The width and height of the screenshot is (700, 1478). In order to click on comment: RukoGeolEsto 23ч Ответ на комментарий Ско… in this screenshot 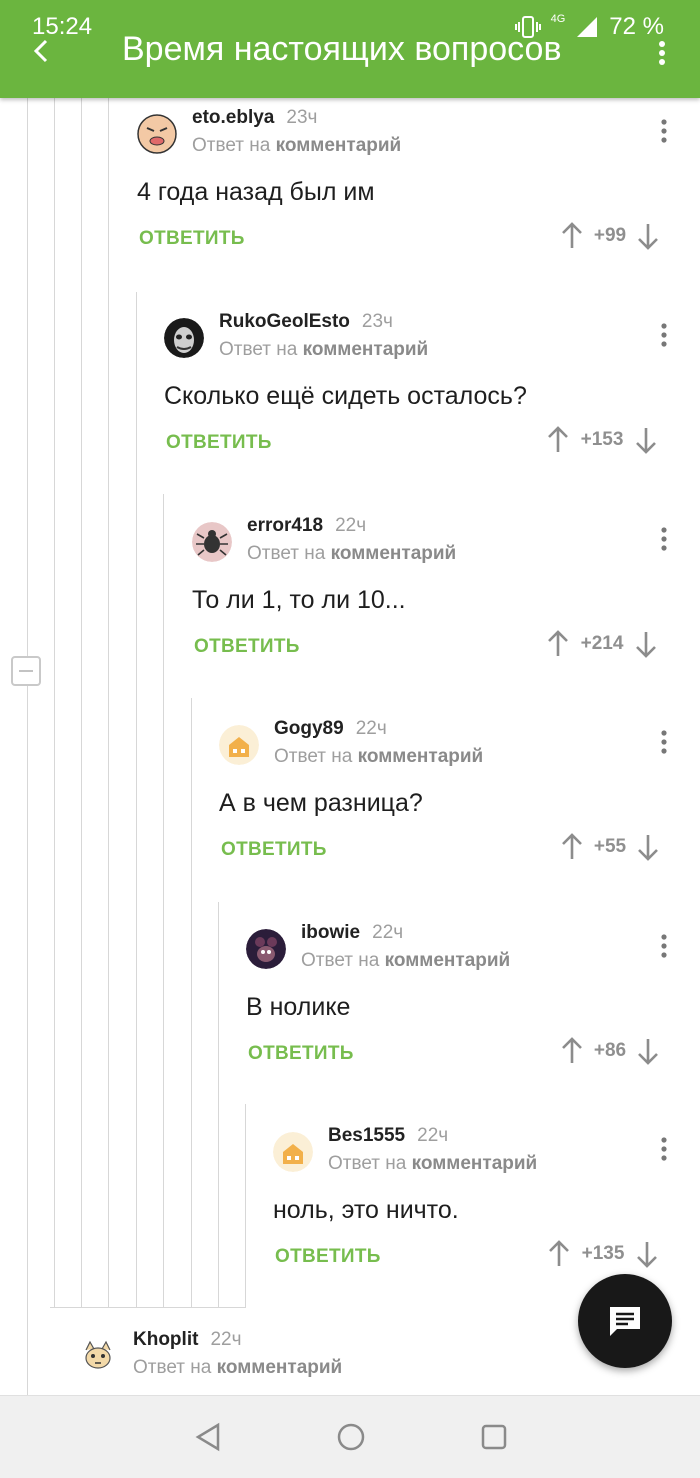, I will do `click(420, 399)`.